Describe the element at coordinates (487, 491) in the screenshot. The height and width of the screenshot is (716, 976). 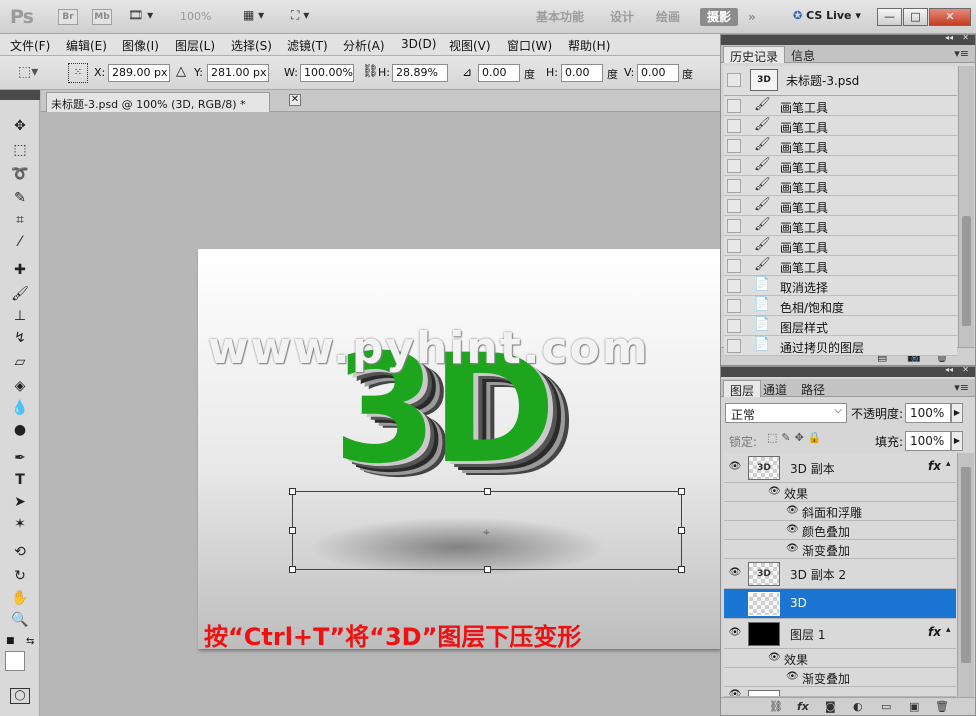
I see `transform-handle-top` at that location.